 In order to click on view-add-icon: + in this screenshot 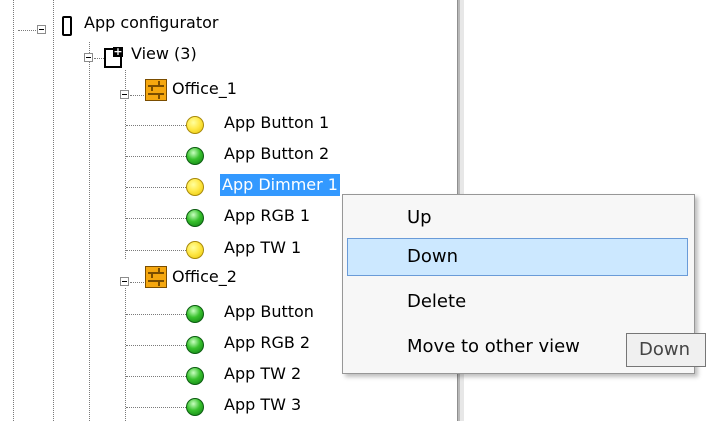, I will do `click(113, 56)`.